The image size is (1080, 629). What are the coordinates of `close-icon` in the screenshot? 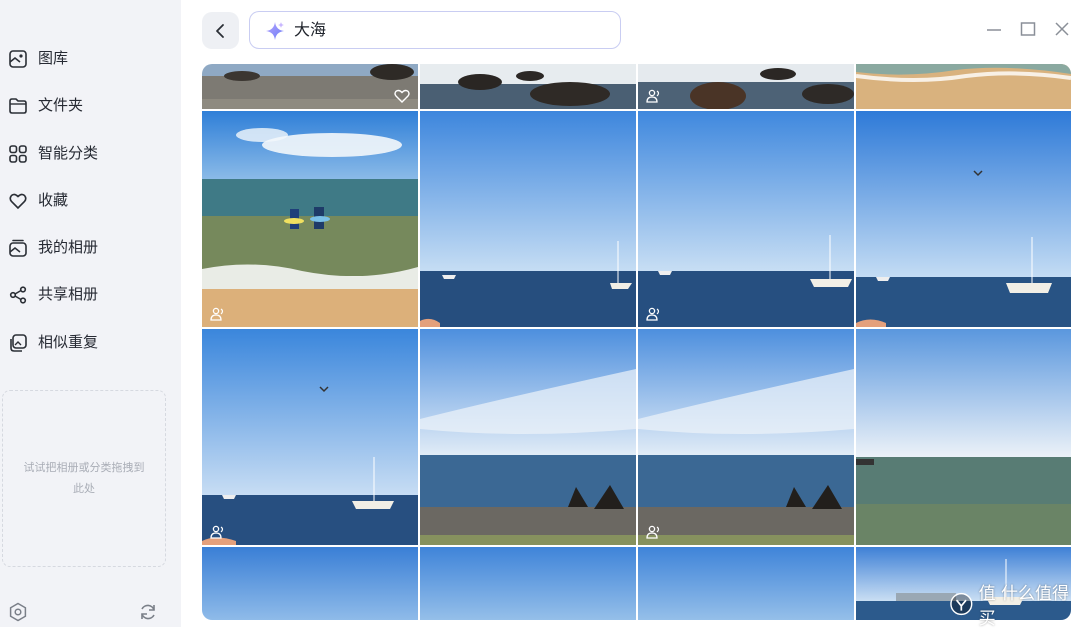 It's located at (1062, 29).